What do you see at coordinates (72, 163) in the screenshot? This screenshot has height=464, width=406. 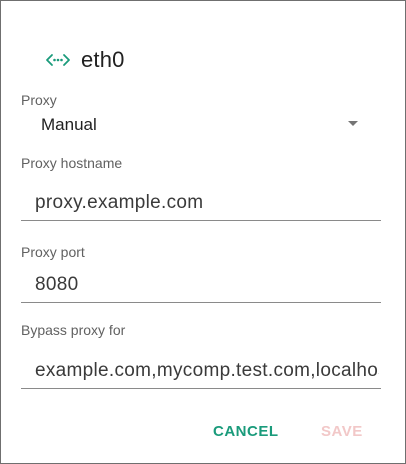 I see `proxy-hostname-label: Proxy hostname` at bounding box center [72, 163].